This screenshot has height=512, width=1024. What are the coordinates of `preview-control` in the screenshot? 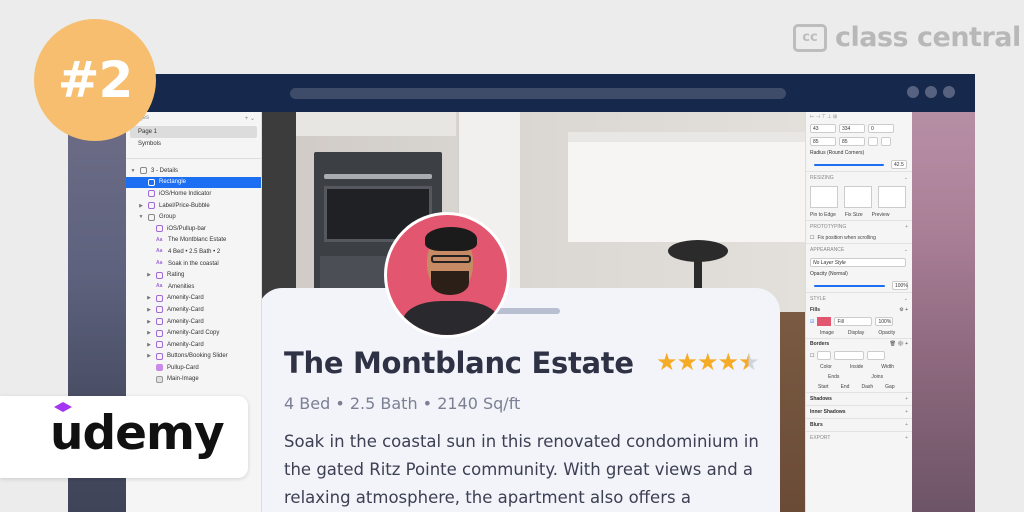 It's located at (892, 197).